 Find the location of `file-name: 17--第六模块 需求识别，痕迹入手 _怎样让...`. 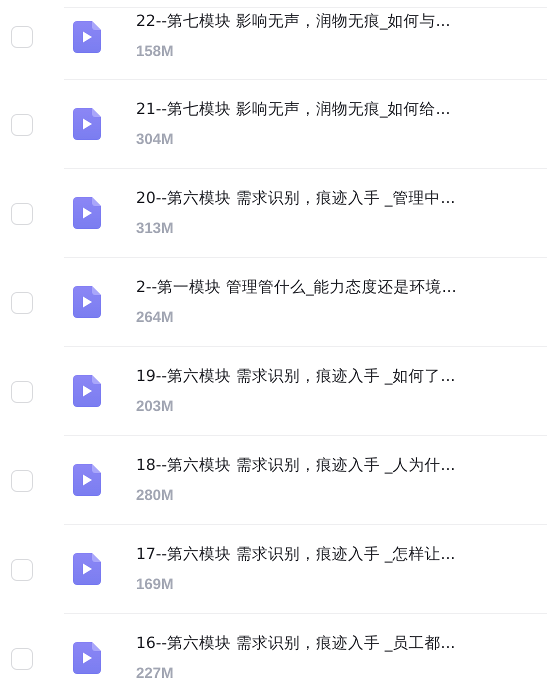

file-name: 17--第六模块 需求识别，痕迹入手 _怎样让... is located at coordinates (296, 554).